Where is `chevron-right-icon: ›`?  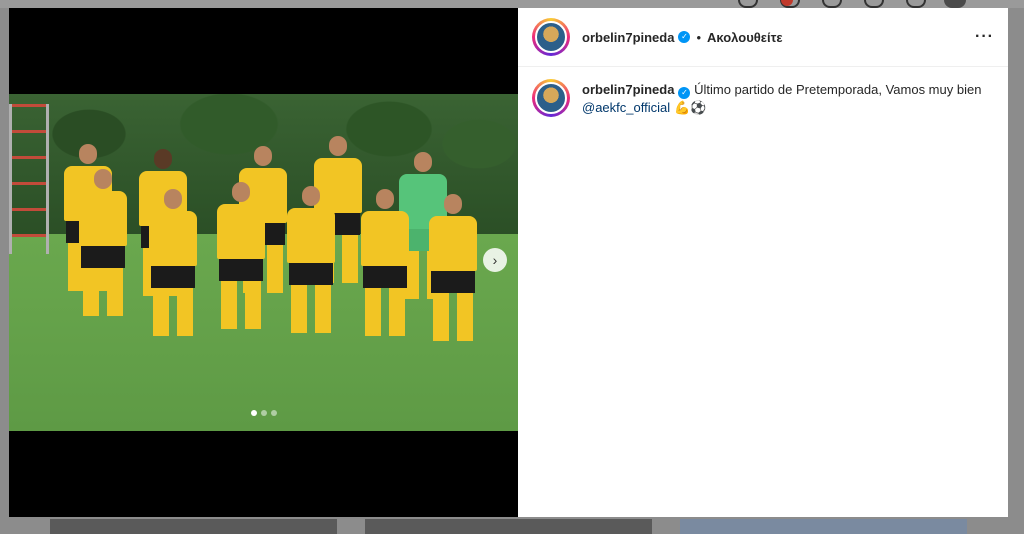 chevron-right-icon: › is located at coordinates (495, 260).